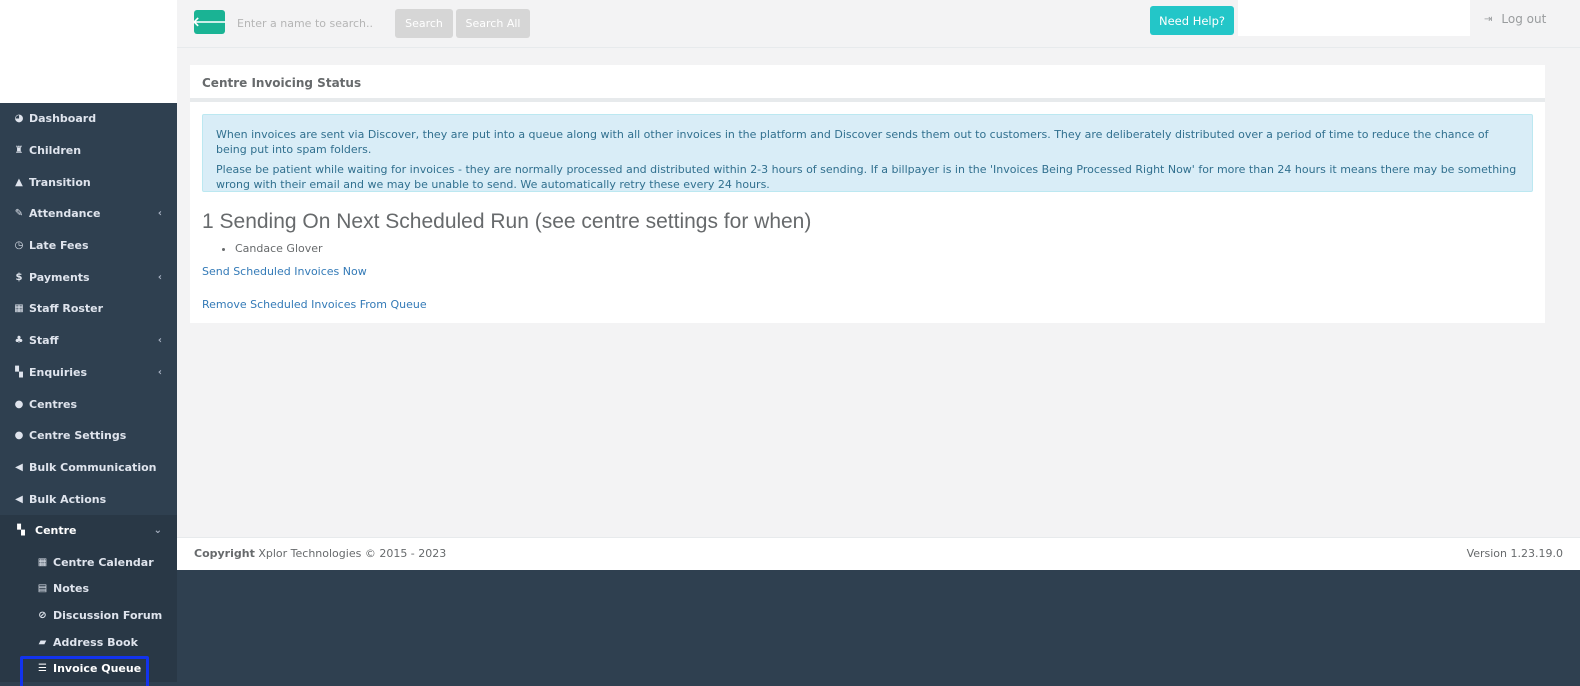  What do you see at coordinates (42, 642) in the screenshot?
I see `book-icon: ▰` at bounding box center [42, 642].